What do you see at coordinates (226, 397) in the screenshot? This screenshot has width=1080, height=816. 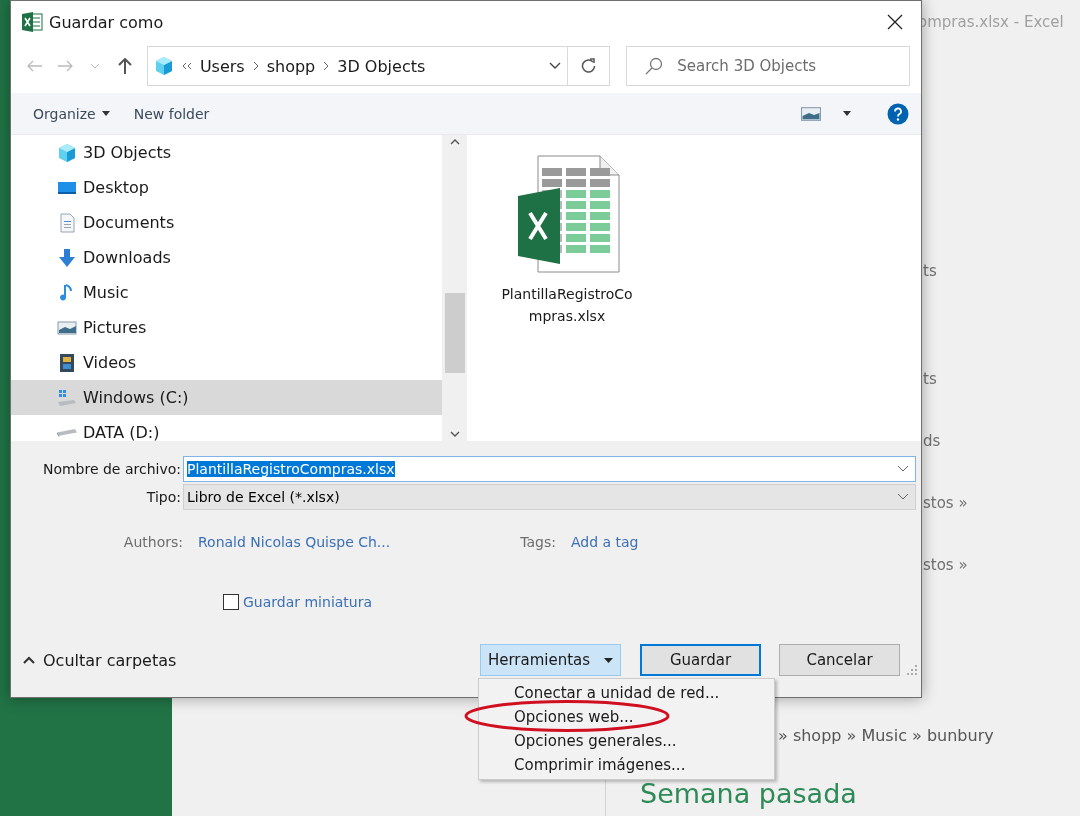 I see `folder-nav-item: Windows (C:)` at bounding box center [226, 397].